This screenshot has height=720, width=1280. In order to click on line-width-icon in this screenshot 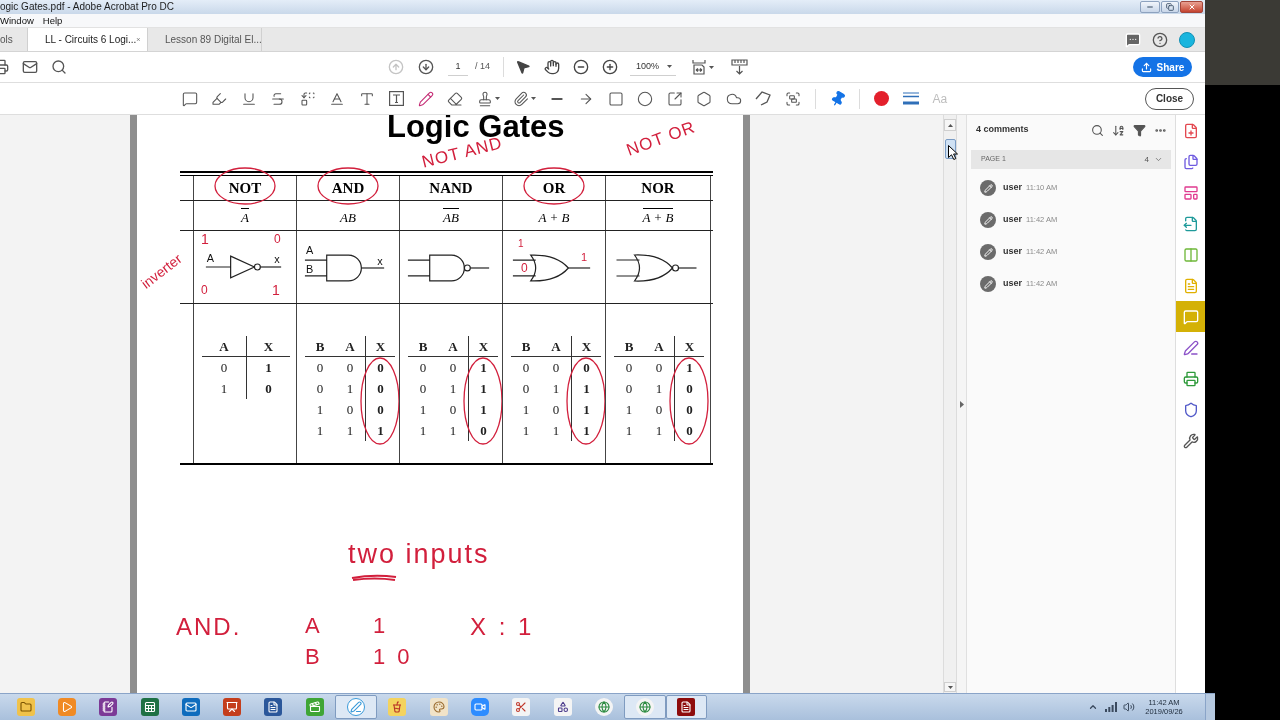, I will do `click(910, 98)`.